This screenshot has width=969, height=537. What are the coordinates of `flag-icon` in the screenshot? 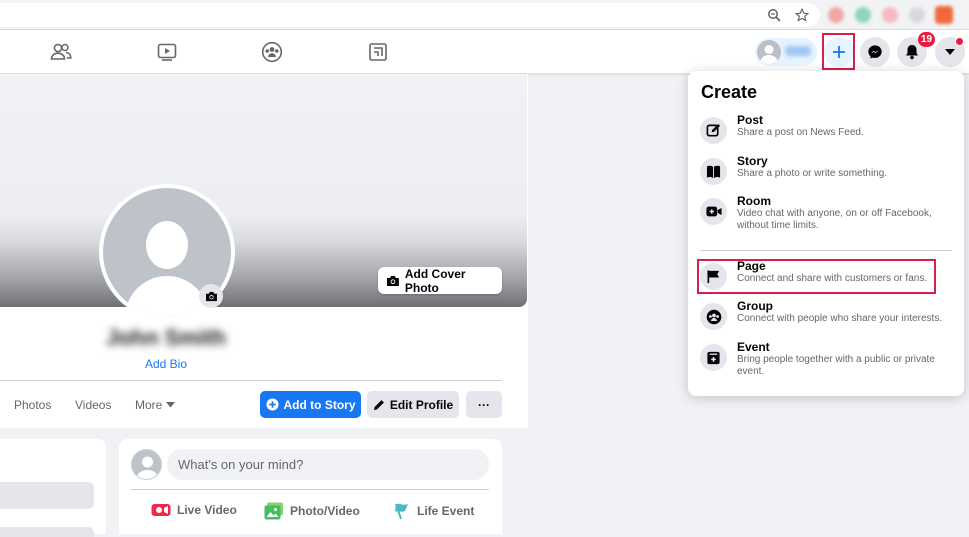 It's located at (401, 511).